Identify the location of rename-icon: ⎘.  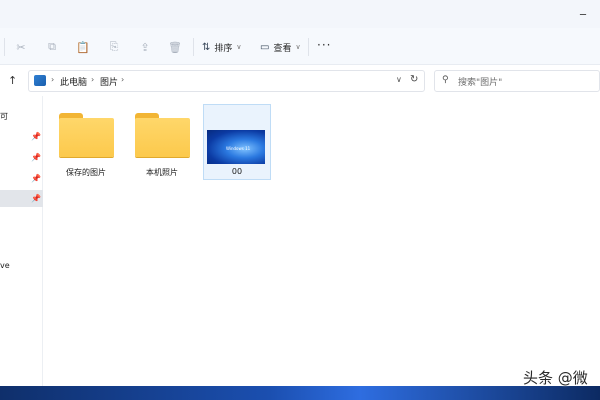
(114, 47).